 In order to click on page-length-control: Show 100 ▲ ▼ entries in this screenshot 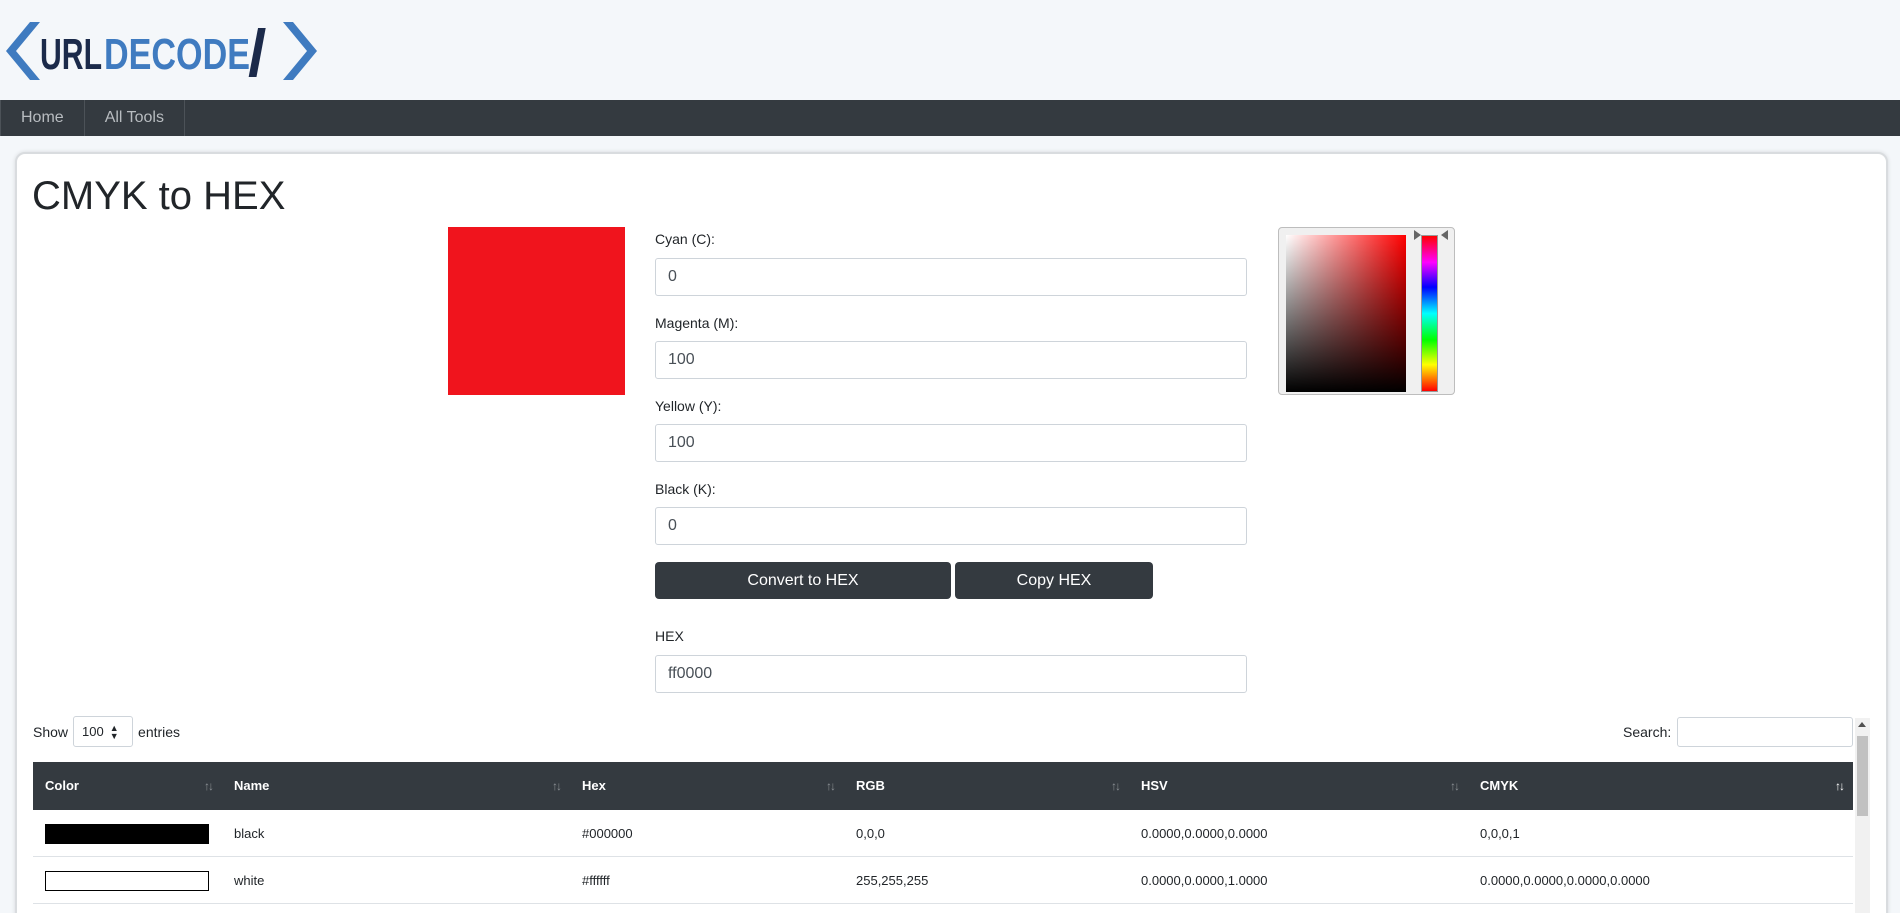, I will do `click(106, 731)`.